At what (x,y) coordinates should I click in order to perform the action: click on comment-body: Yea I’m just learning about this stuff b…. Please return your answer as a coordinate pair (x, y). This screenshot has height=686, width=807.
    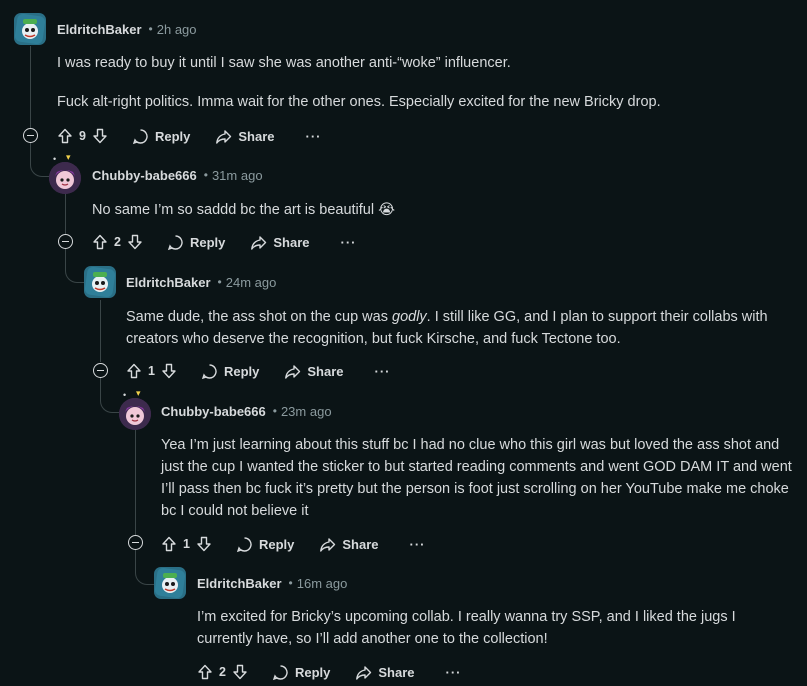
    Looking at the image, I should click on (481, 478).